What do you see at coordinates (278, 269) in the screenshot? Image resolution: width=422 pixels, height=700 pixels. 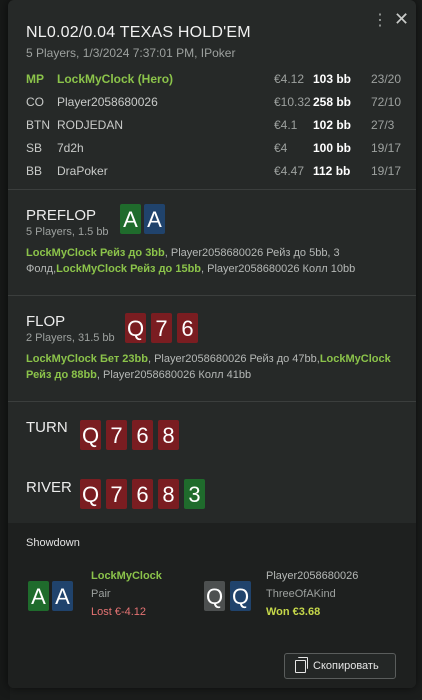 I see `action-text: , Player2058680026 Колл 10bb` at bounding box center [278, 269].